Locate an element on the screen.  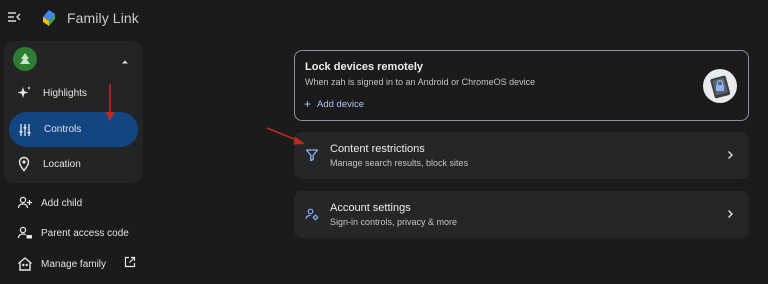
open-in-new-icon is located at coordinates (130, 264).